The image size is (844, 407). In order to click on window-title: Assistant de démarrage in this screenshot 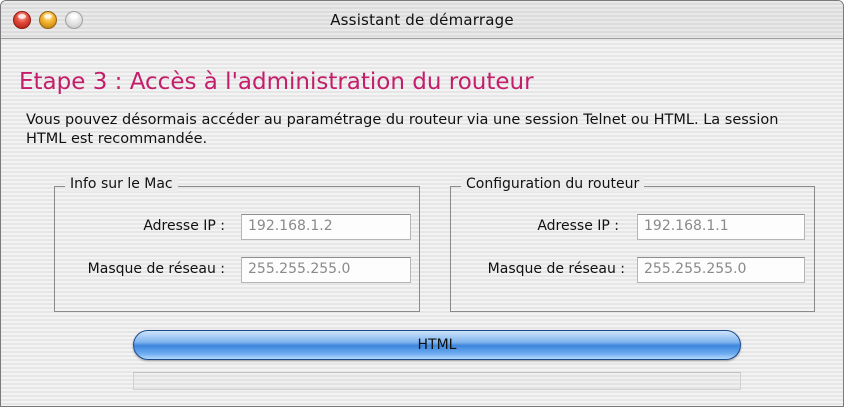, I will do `click(422, 20)`.